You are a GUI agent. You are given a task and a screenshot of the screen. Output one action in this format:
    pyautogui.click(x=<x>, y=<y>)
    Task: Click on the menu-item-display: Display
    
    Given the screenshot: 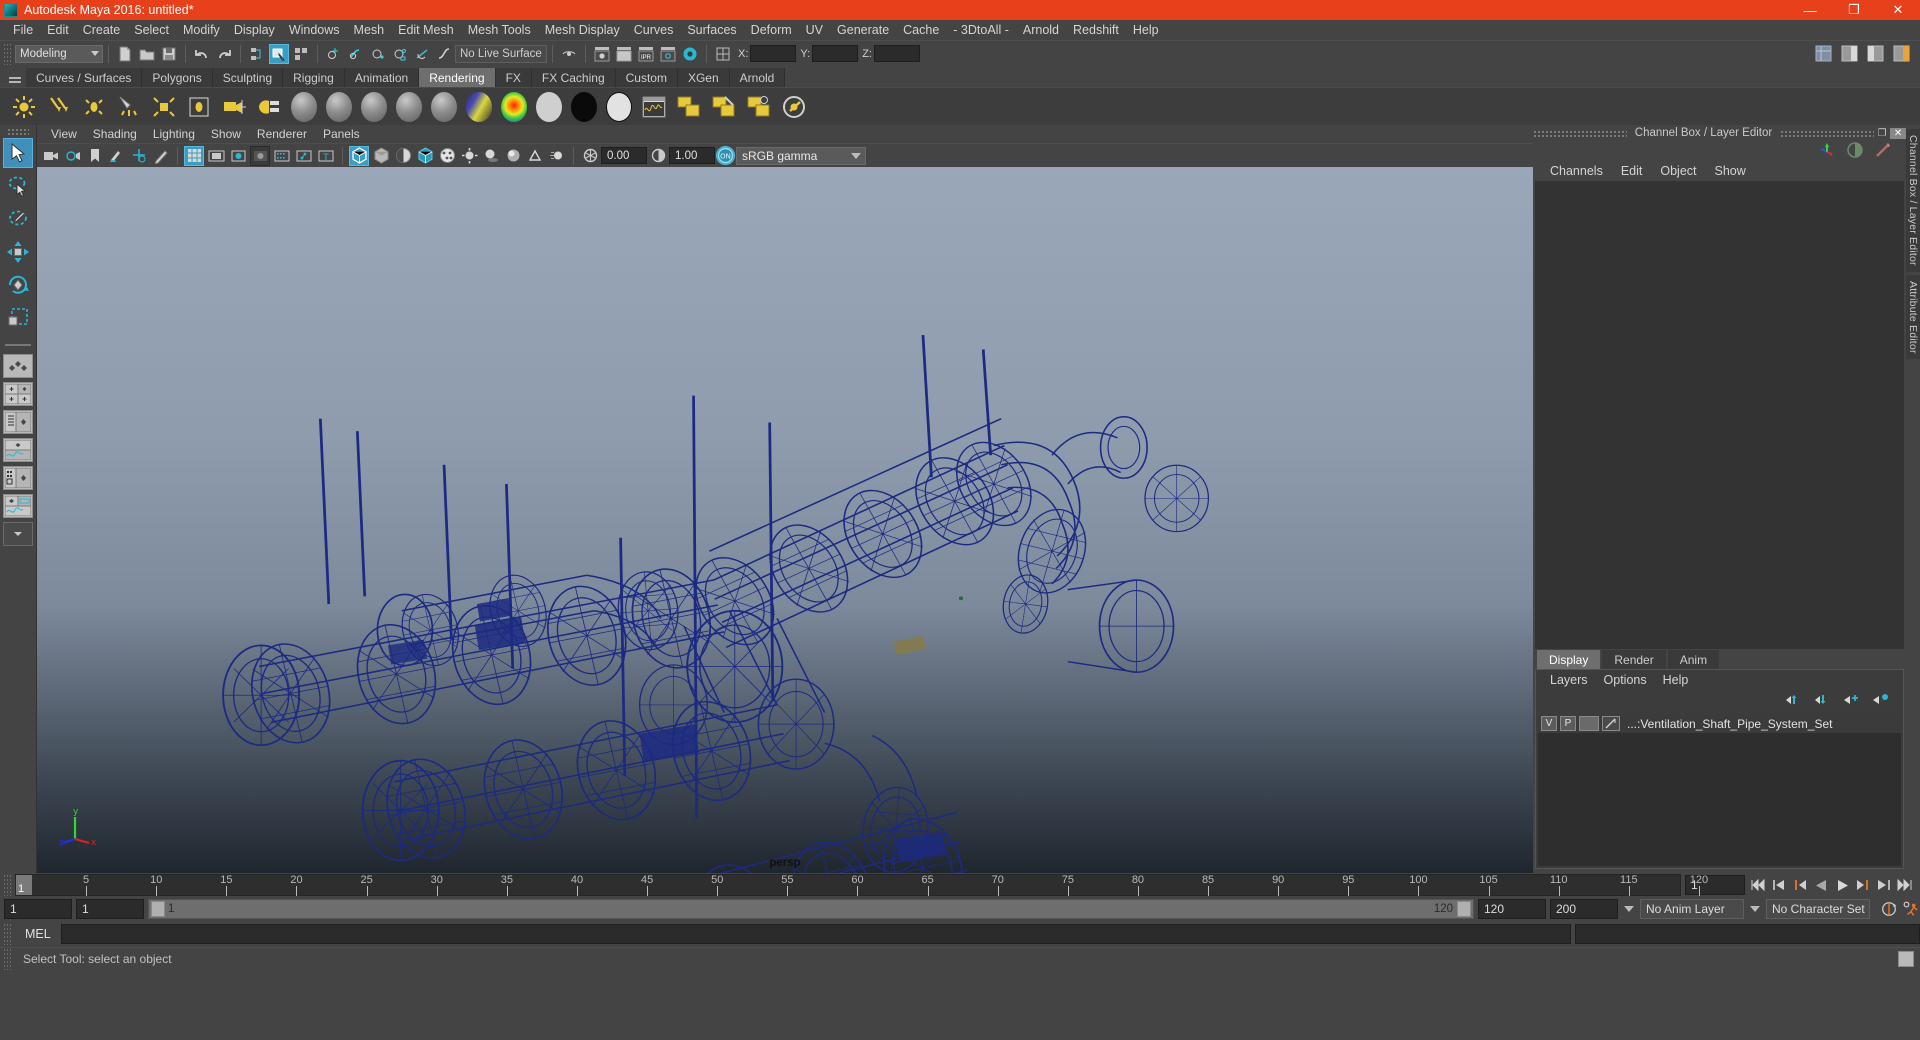 What is the action you would take?
    pyautogui.click(x=254, y=30)
    